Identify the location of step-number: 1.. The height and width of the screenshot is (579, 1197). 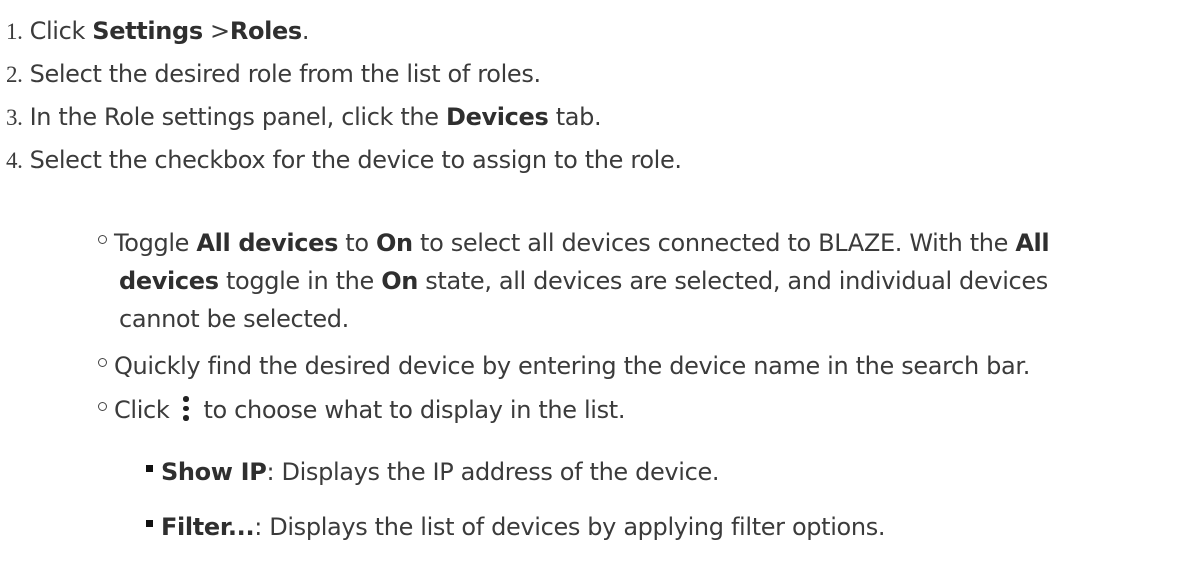
(14, 31).